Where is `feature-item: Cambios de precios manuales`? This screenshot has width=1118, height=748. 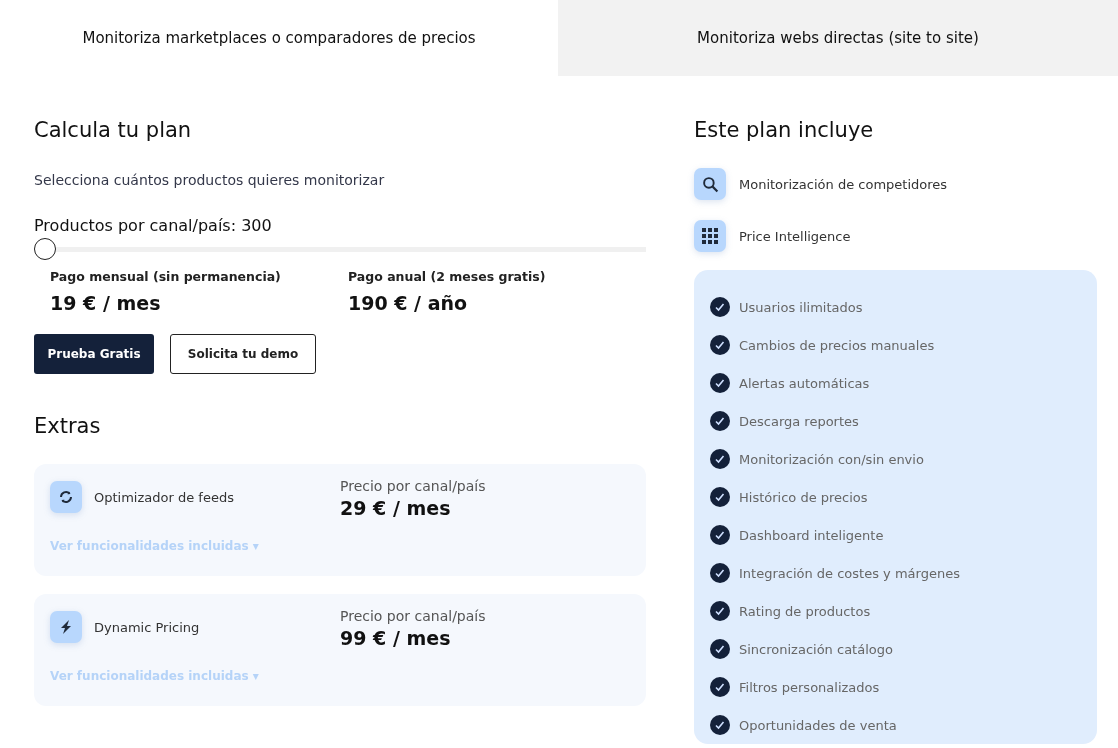 feature-item: Cambios de precios manuales is located at coordinates (837, 345).